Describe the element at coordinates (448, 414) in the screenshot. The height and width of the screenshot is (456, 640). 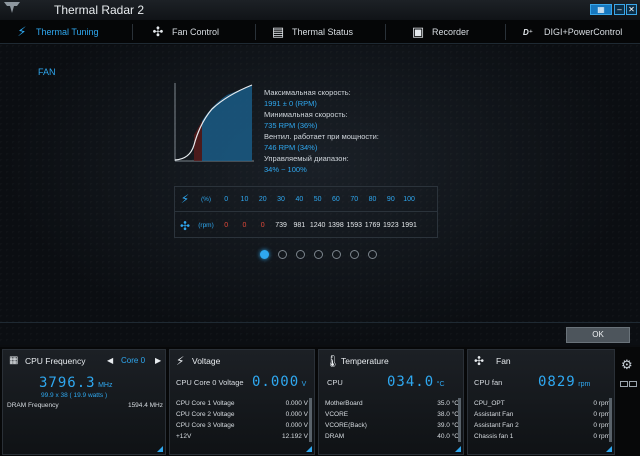
I see `row-value: 38.0 °C` at that location.